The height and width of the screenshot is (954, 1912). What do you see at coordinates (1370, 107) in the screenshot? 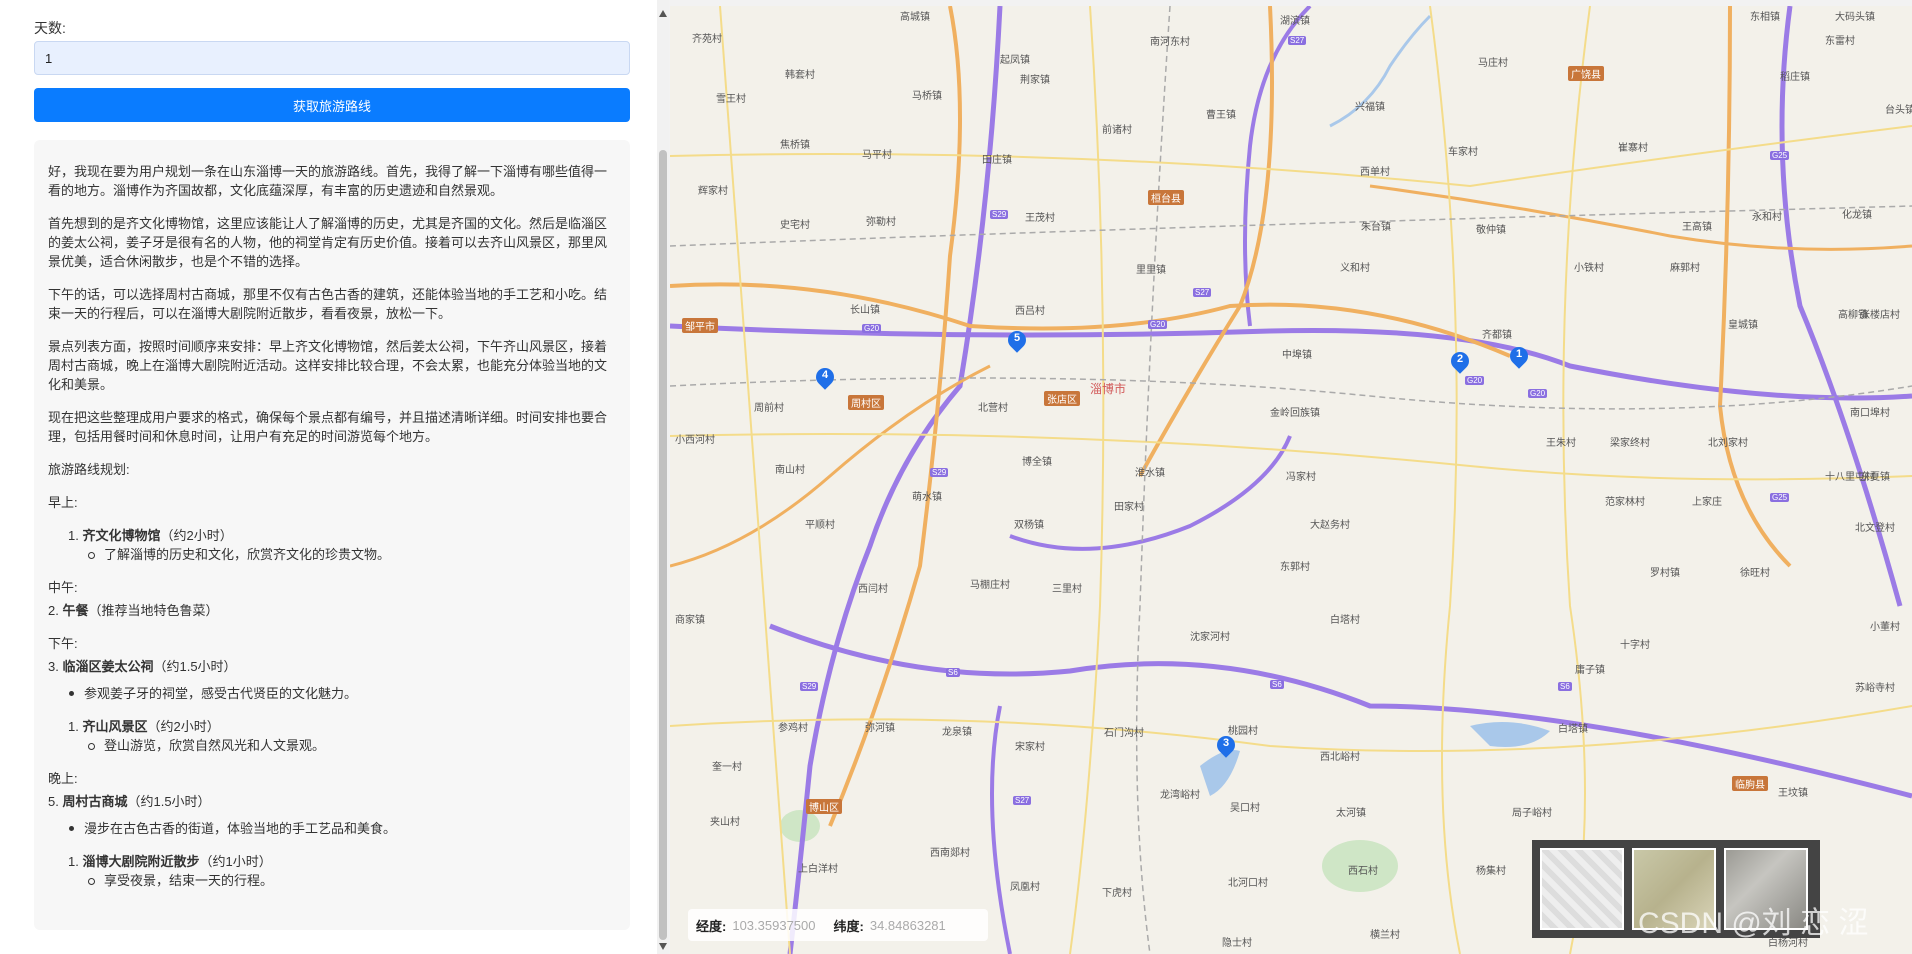
I see `place-label: 兴福镇` at bounding box center [1370, 107].